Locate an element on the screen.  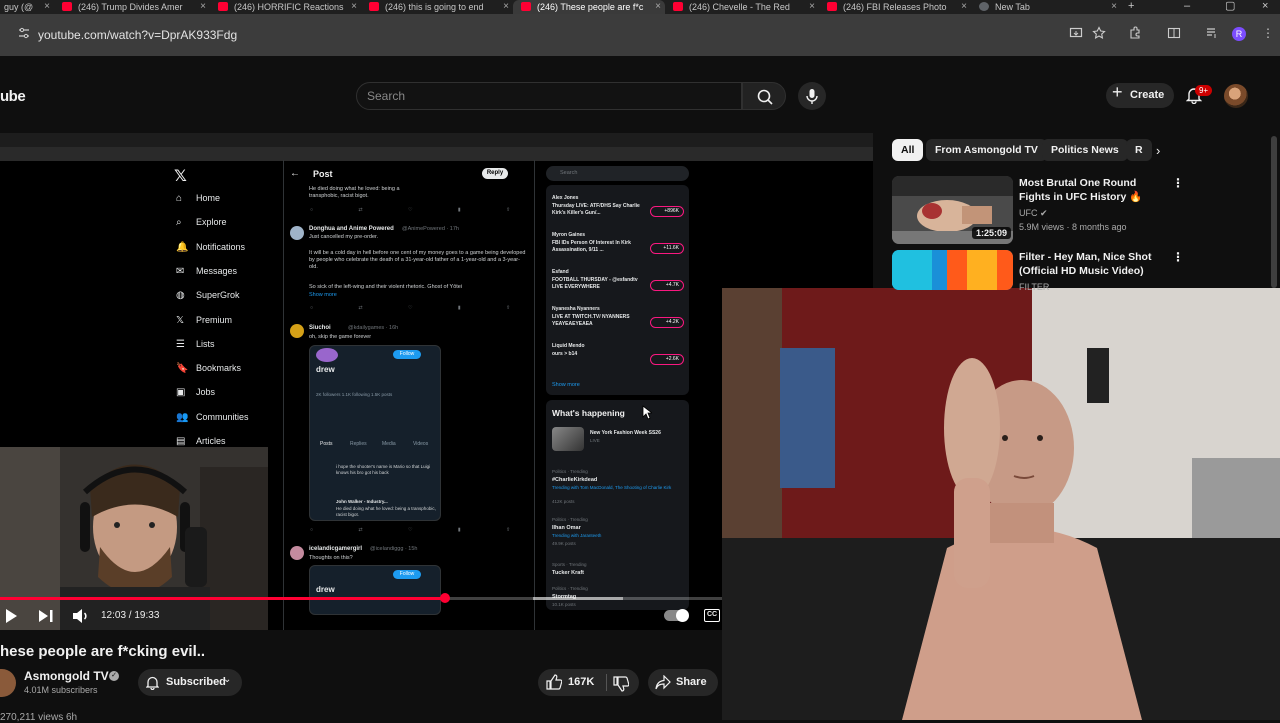
browser-tab: (246) this is going to end × is located at coordinates (437, 7).